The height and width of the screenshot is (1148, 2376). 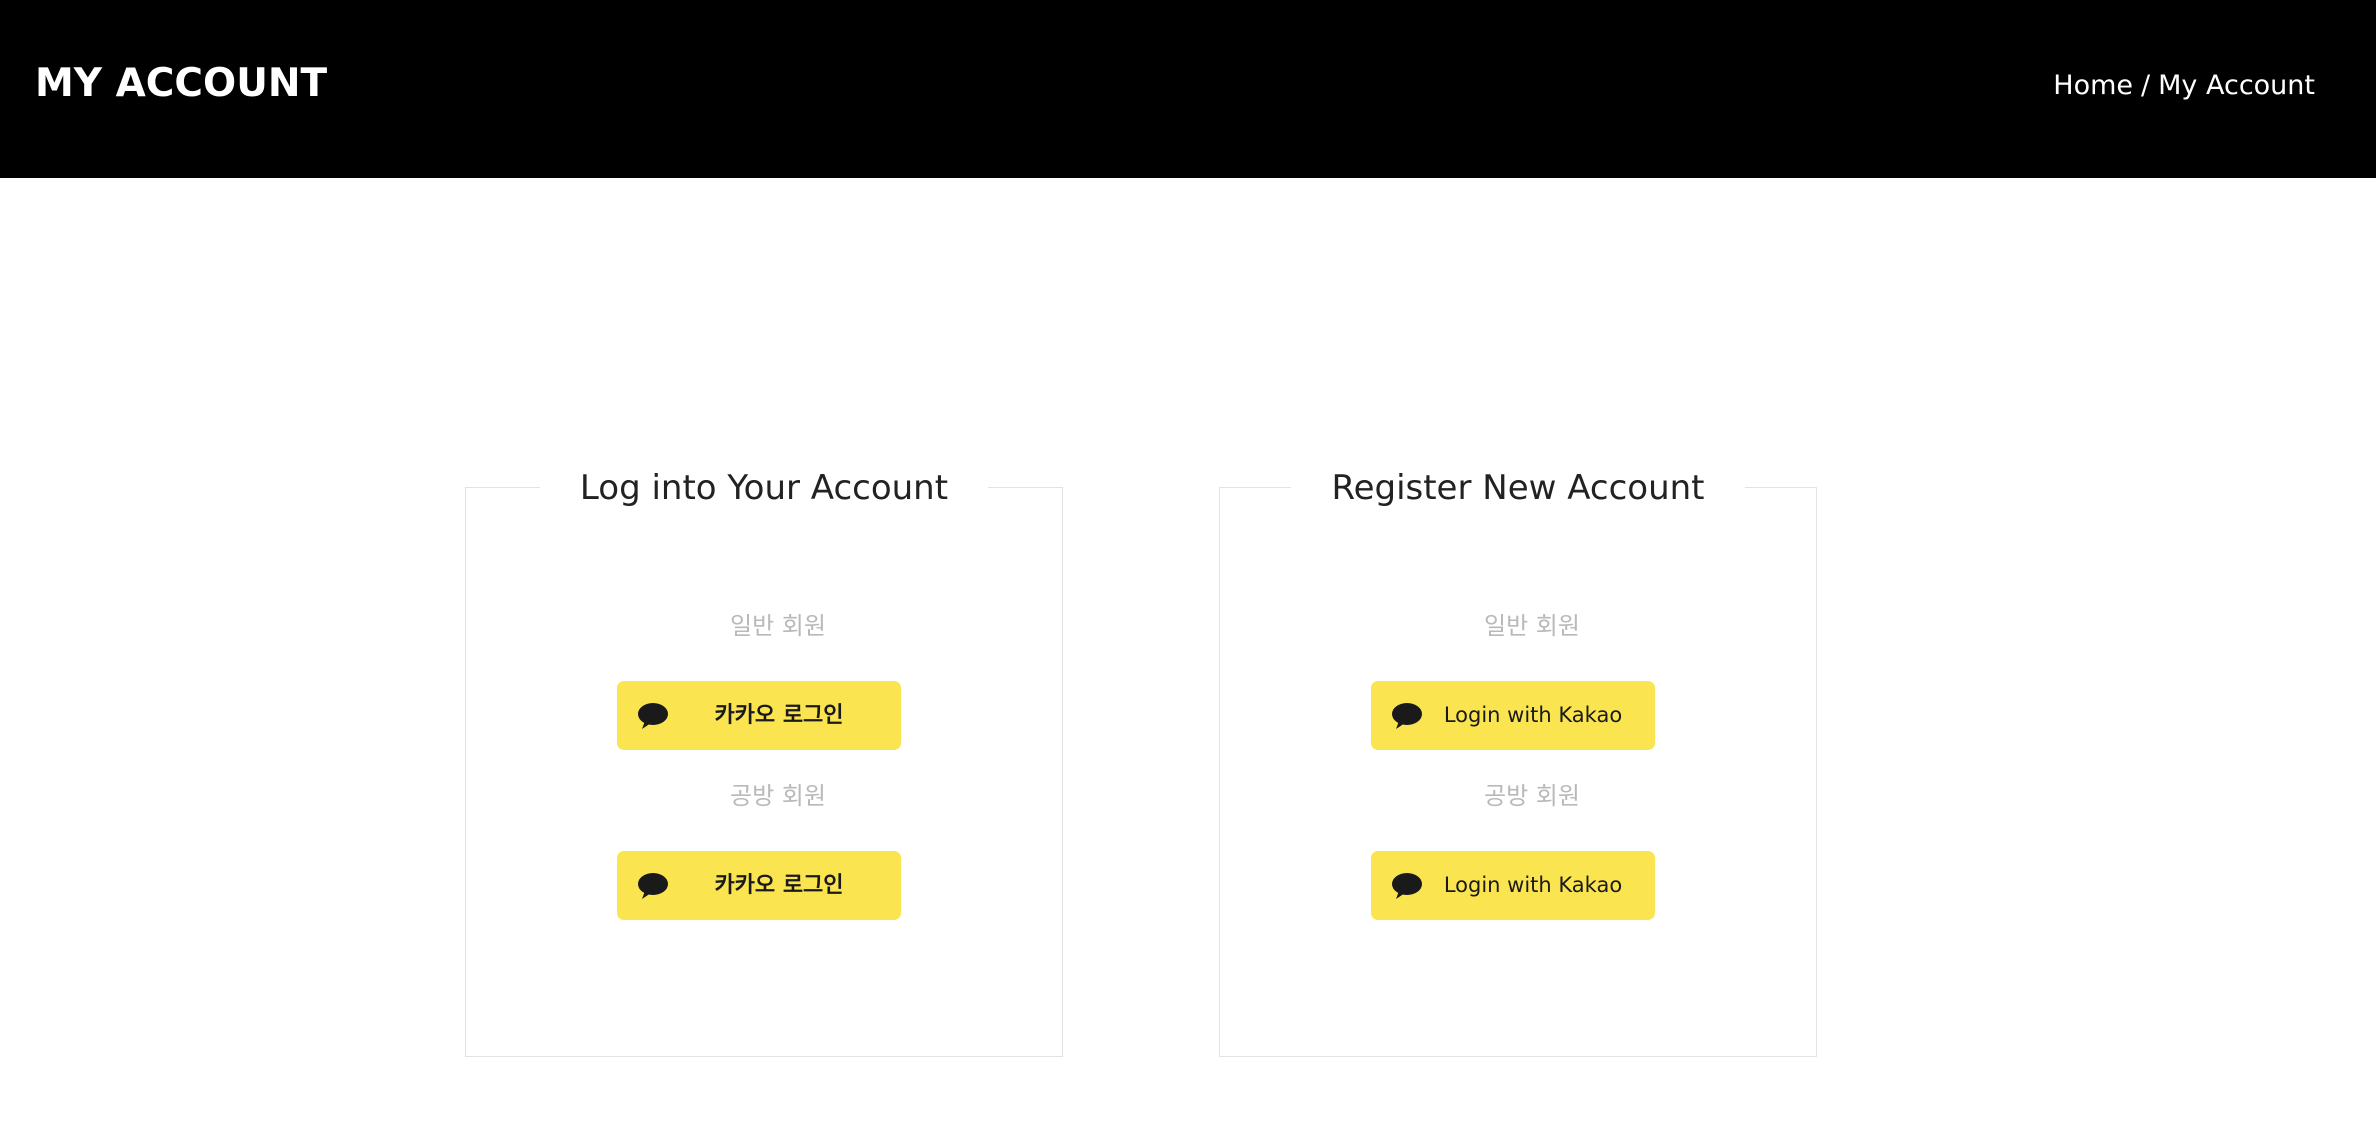 I want to click on kakao-login-workshop-button-label: 카카오 로그인, so click(x=779, y=885).